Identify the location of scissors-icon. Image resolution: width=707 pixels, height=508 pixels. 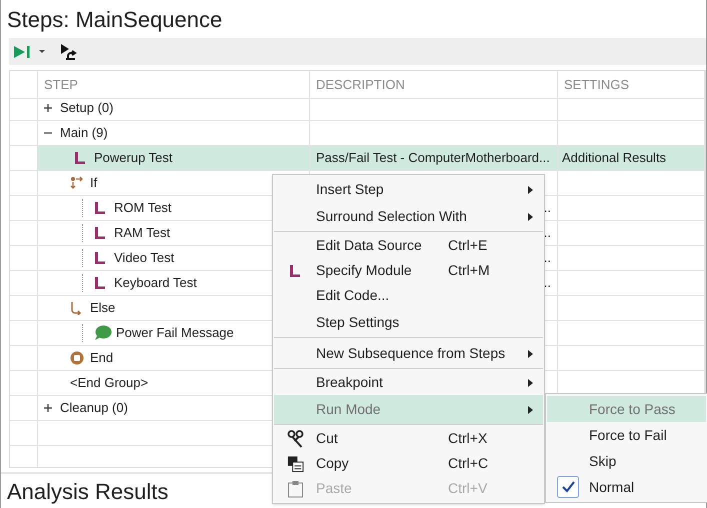
(295, 439).